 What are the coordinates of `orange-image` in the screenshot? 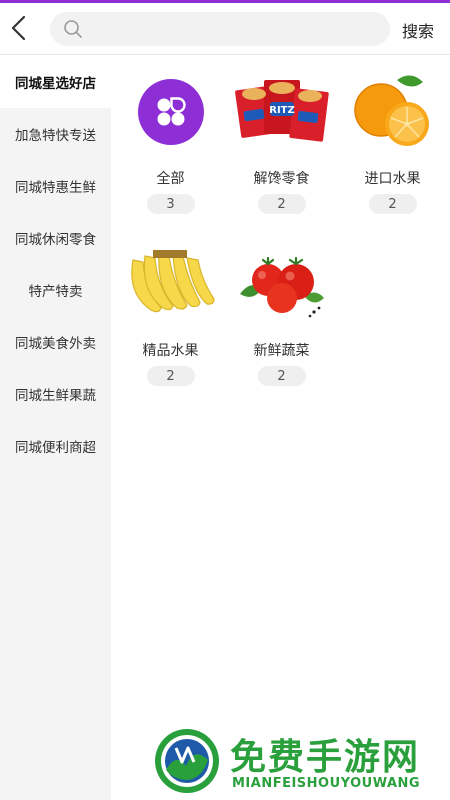 It's located at (393, 112).